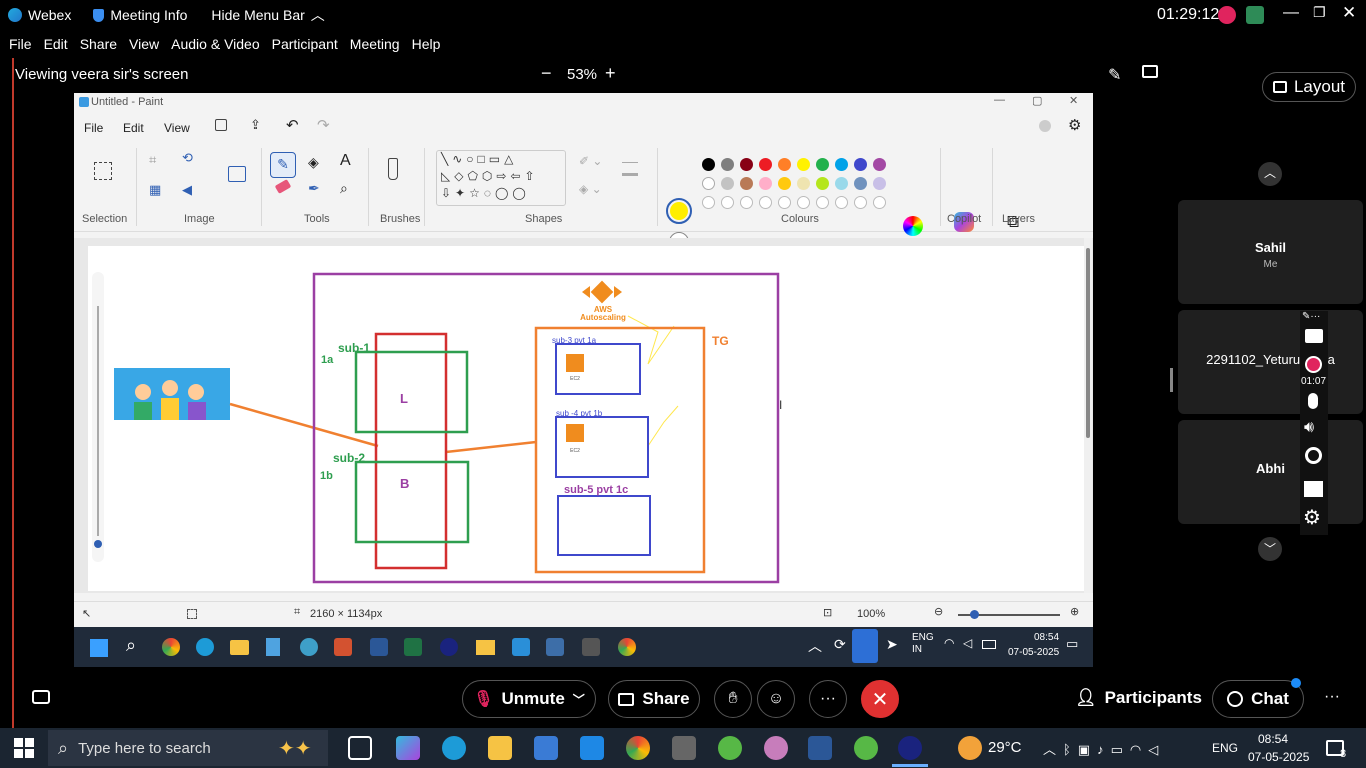 This screenshot has width=1366, height=768. Describe the element at coordinates (98, 544) in the screenshot. I see `slider-thumb` at that location.